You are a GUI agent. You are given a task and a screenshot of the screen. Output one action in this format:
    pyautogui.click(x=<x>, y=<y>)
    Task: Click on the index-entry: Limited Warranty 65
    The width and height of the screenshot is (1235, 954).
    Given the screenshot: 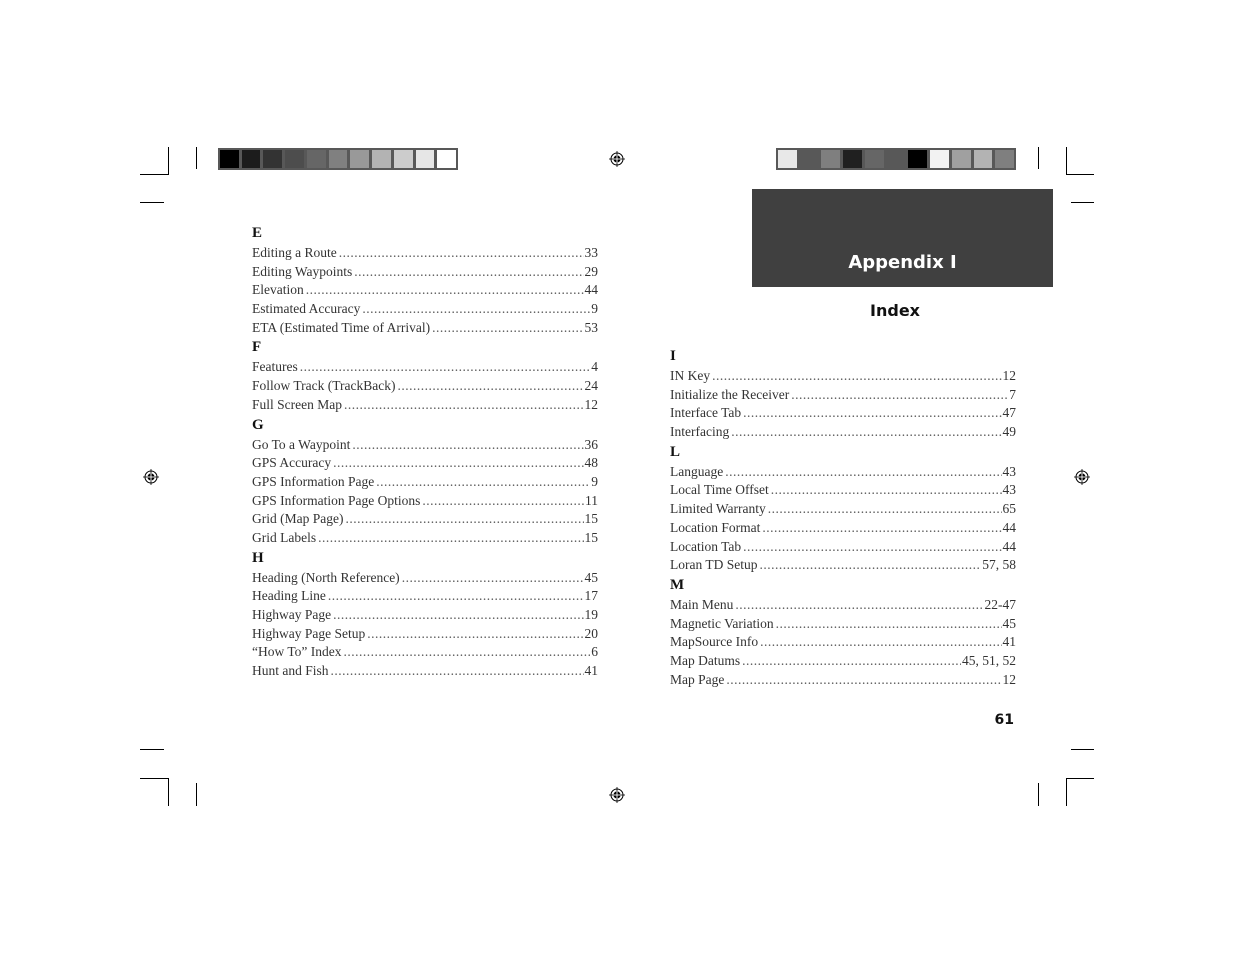 What is the action you would take?
    pyautogui.click(x=843, y=509)
    